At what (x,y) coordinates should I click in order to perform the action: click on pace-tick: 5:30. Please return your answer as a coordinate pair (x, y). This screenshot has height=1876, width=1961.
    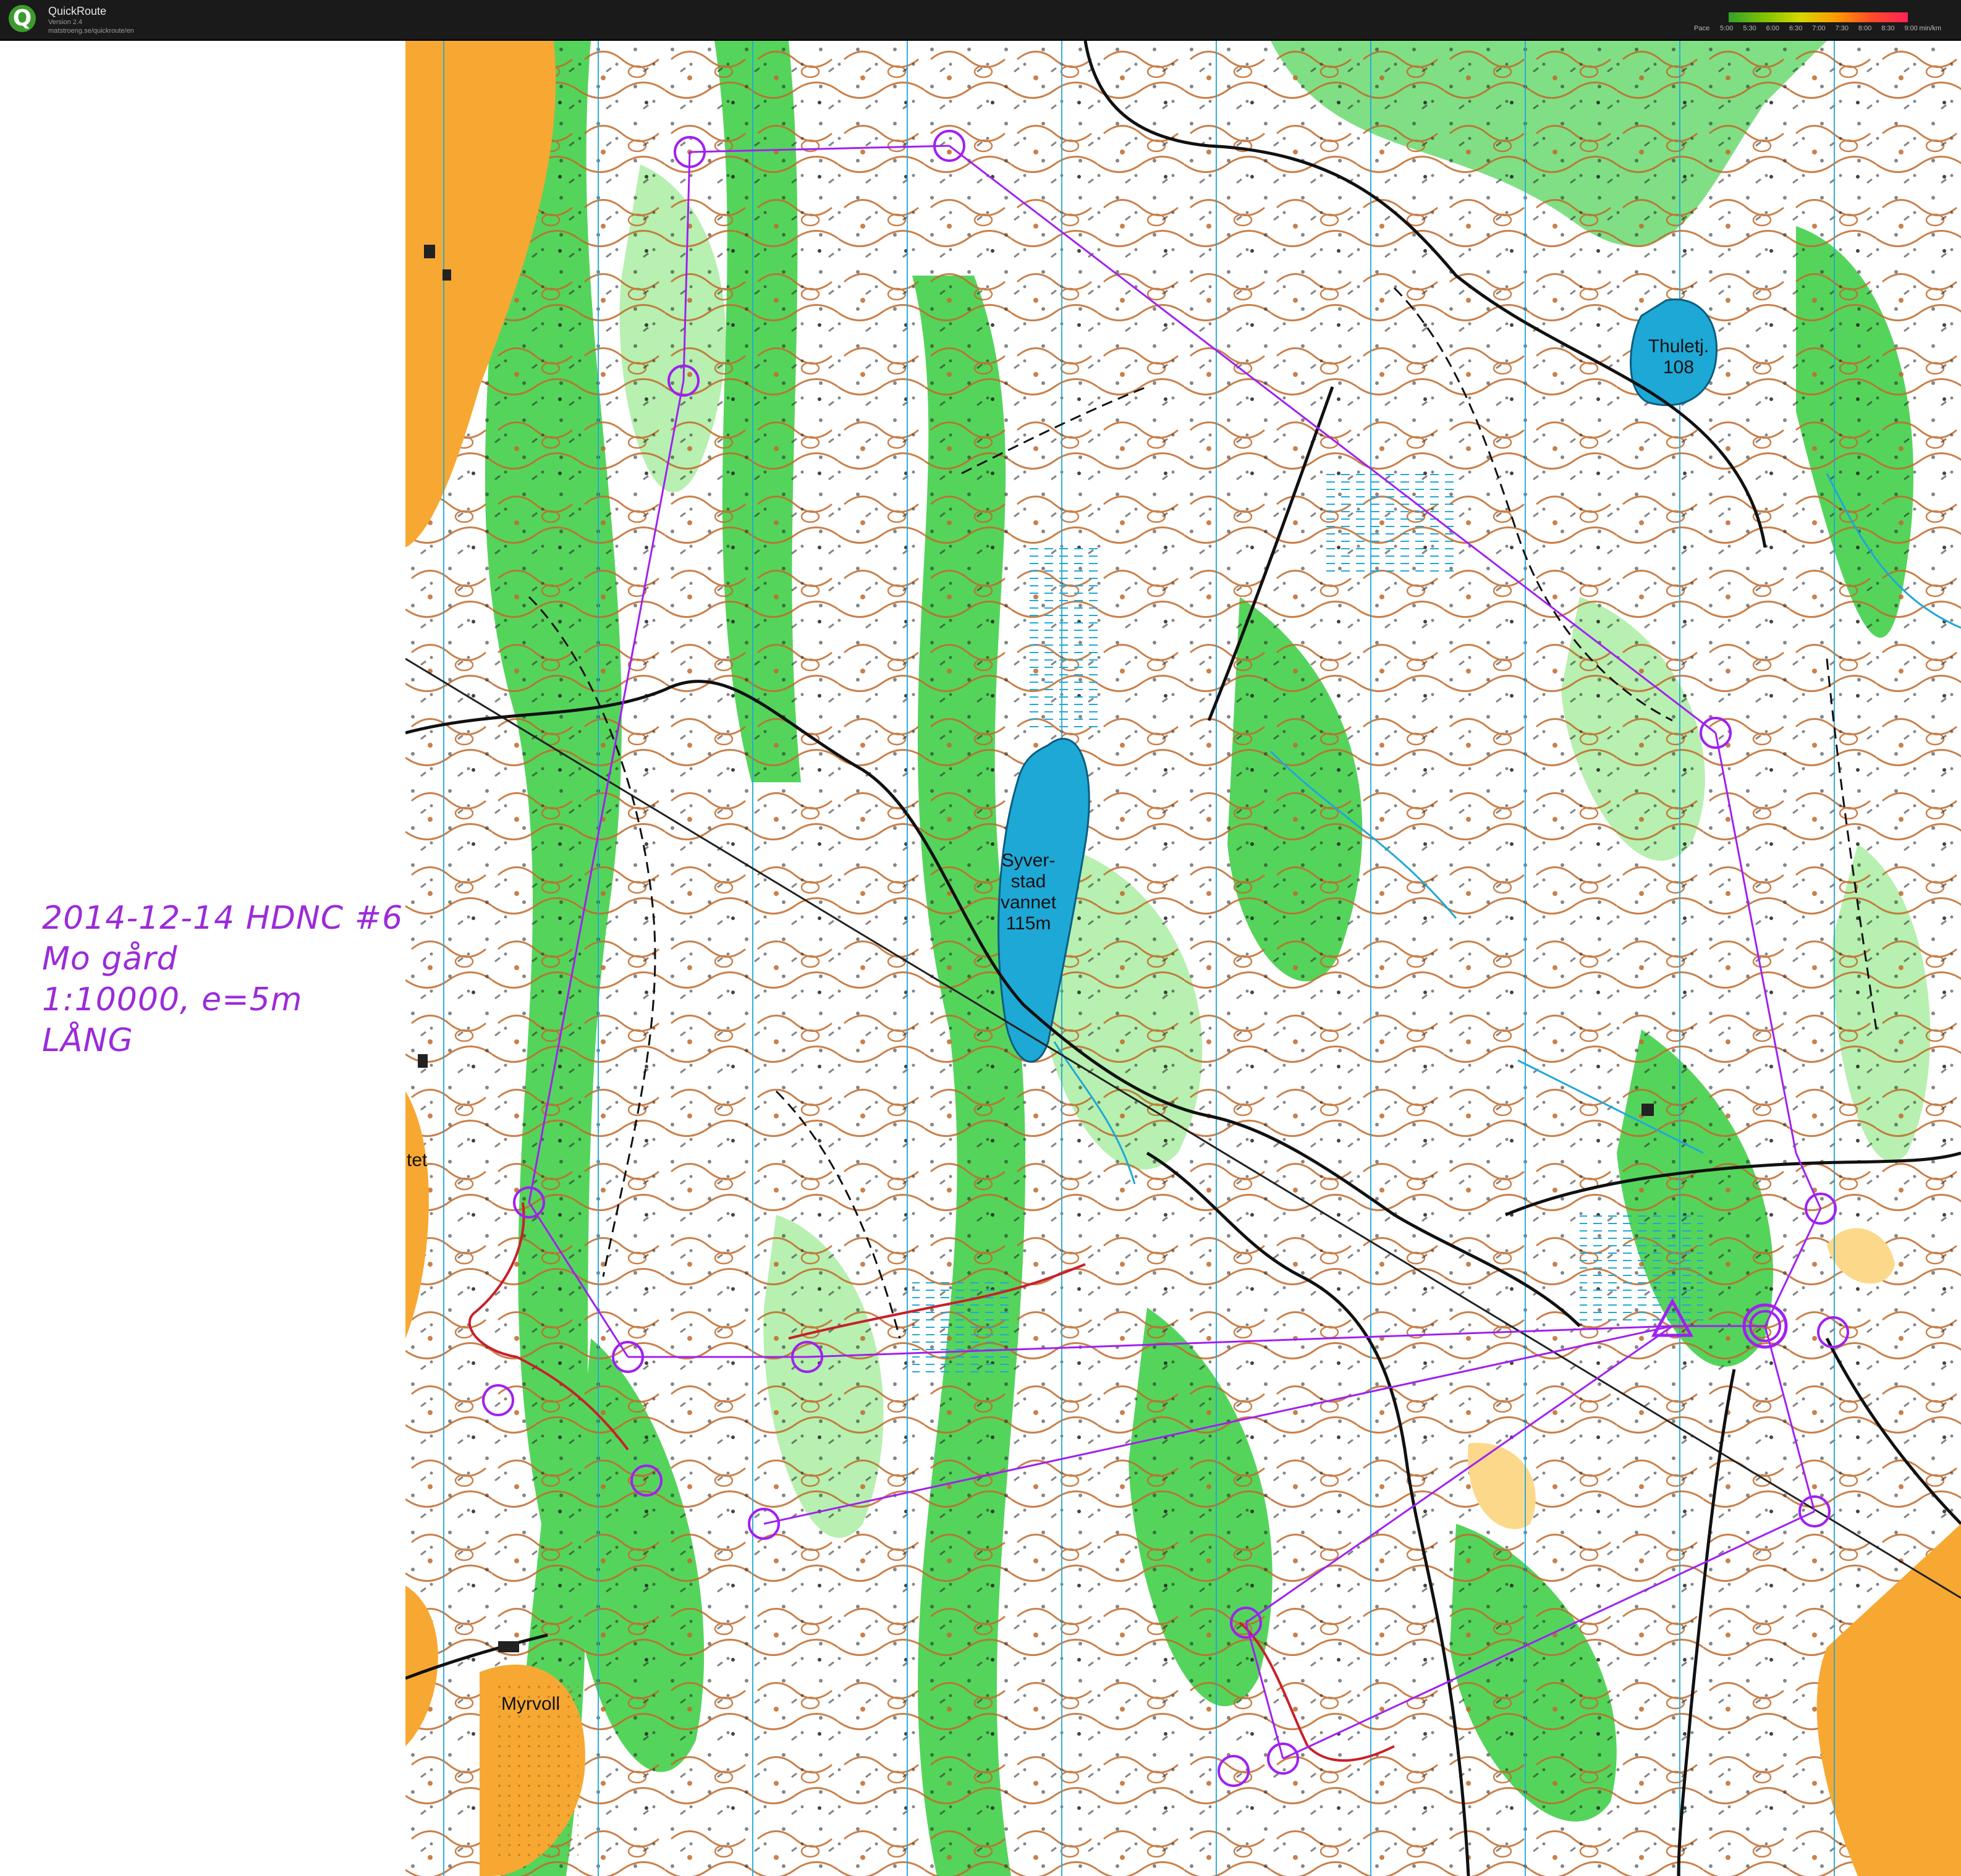
    Looking at the image, I should click on (1750, 28).